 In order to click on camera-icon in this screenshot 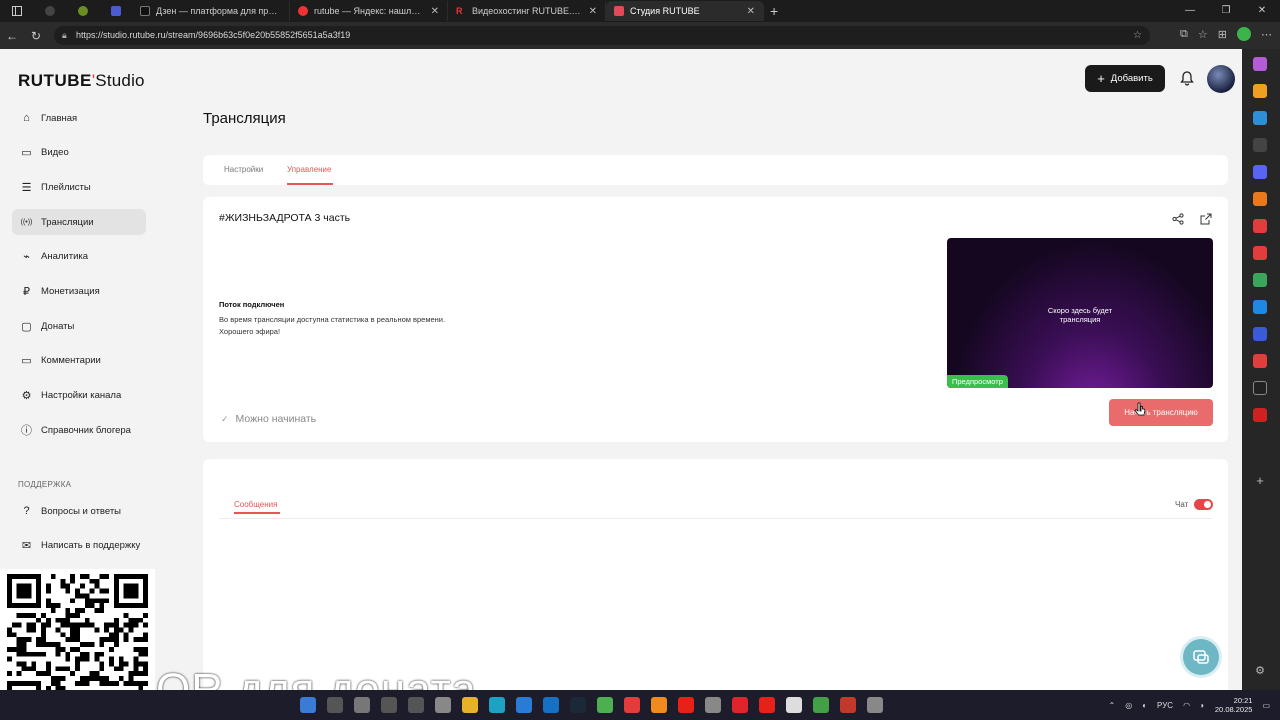, I will do `click(713, 705)`.